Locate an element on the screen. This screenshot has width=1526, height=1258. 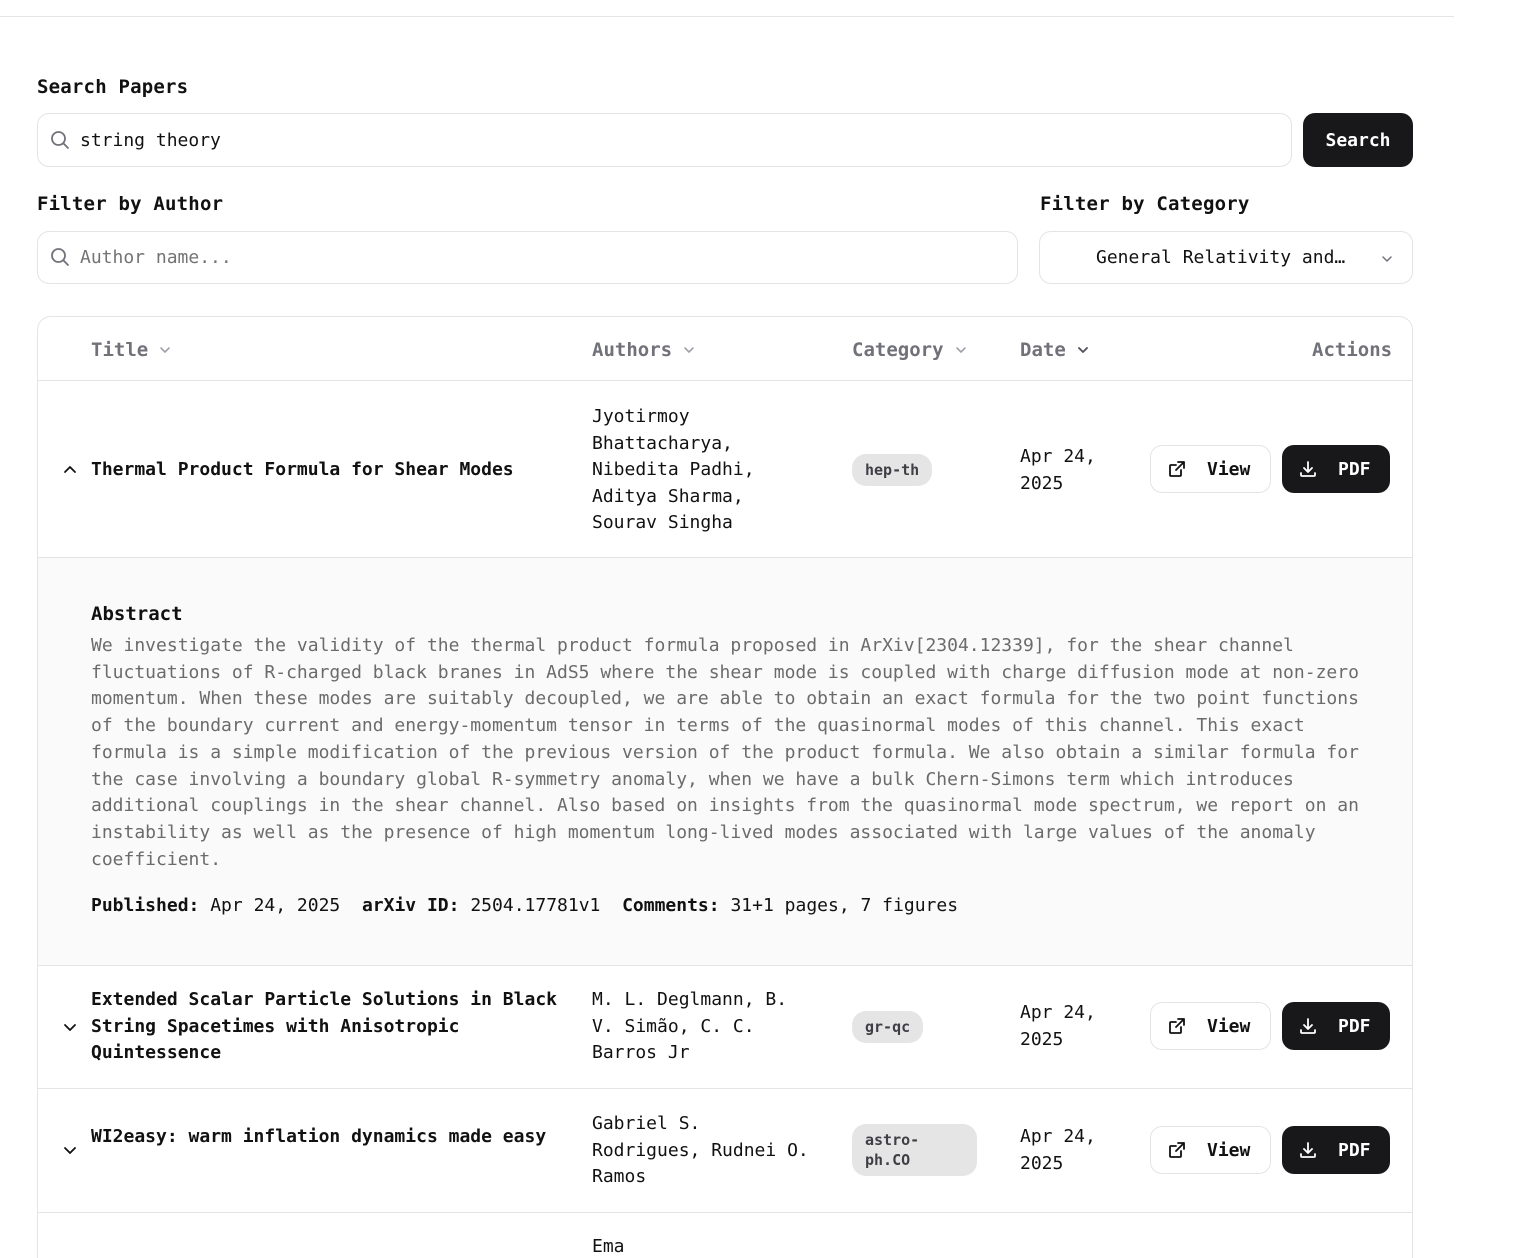
author-filter-container is located at coordinates (527, 257).